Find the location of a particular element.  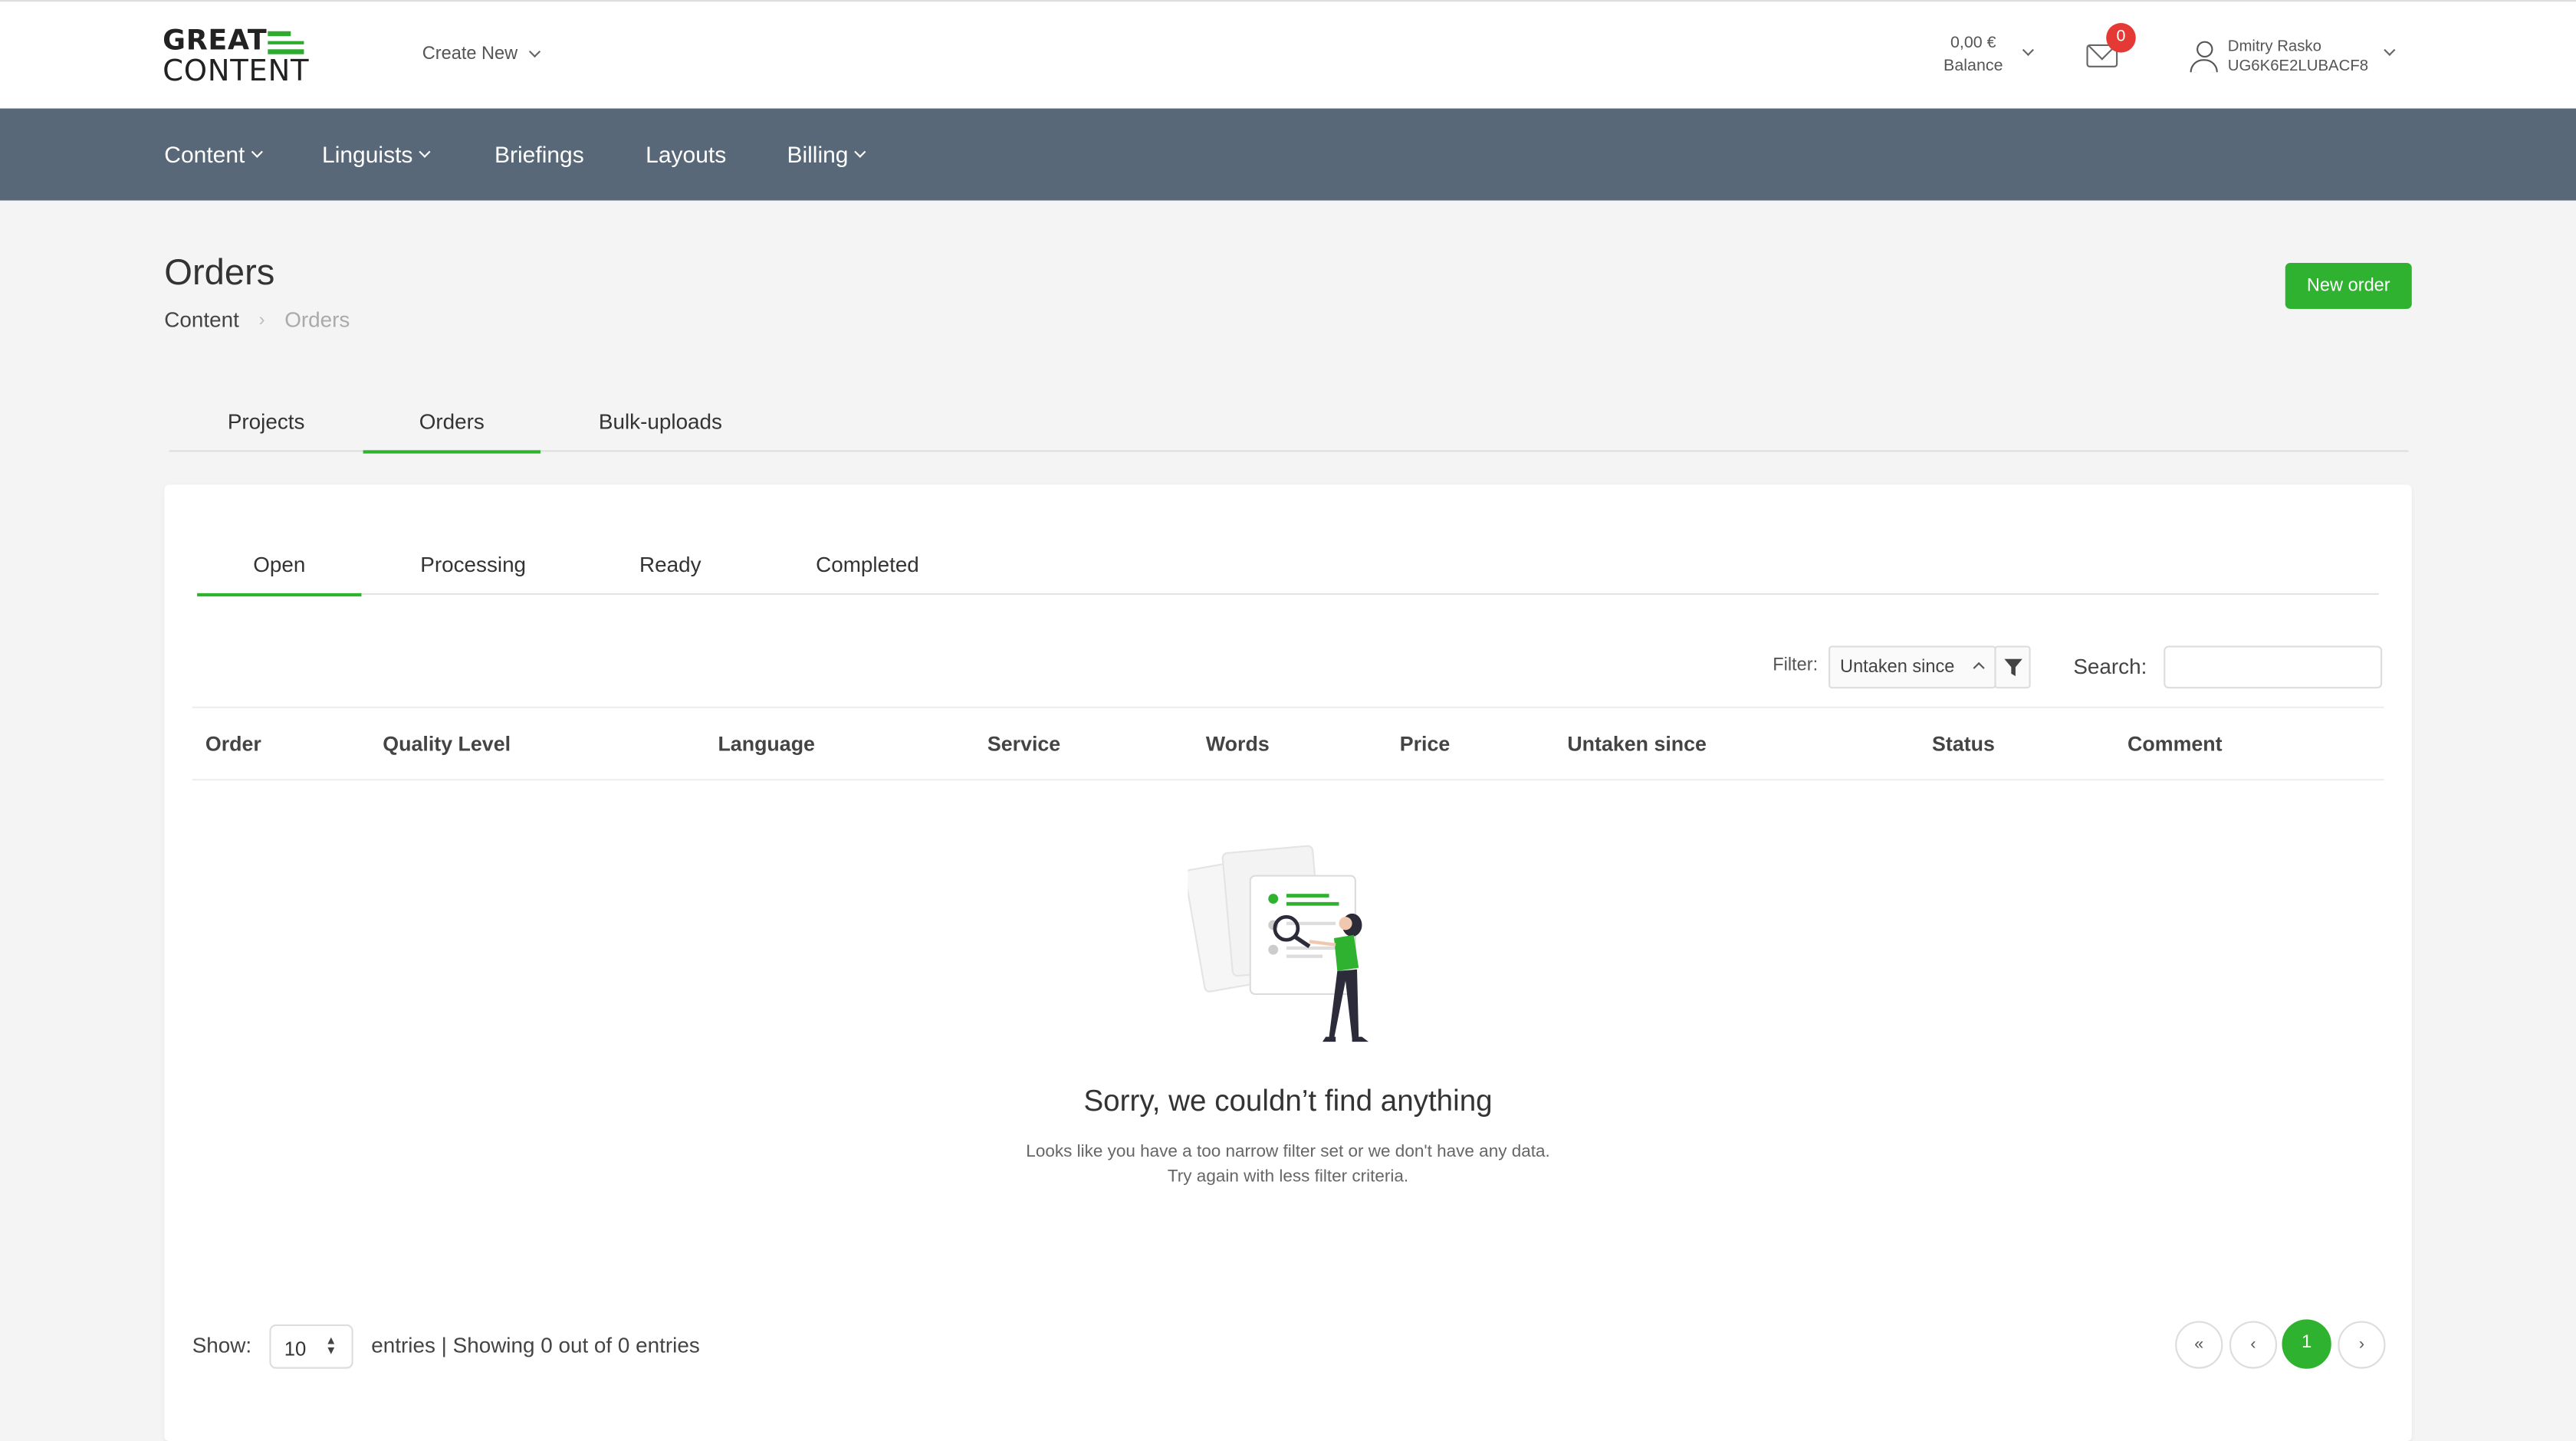

pagination-page-1: 1 is located at coordinates (2307, 1344).